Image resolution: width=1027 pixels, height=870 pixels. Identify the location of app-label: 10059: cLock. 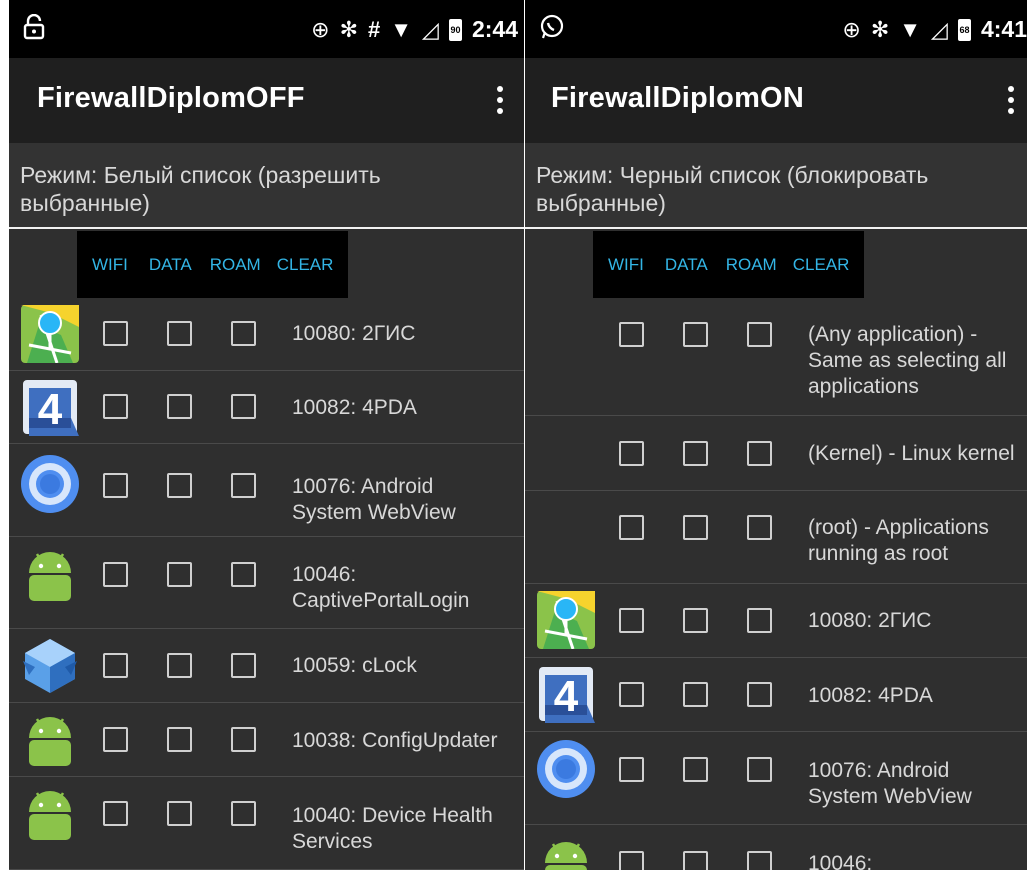
(354, 665).